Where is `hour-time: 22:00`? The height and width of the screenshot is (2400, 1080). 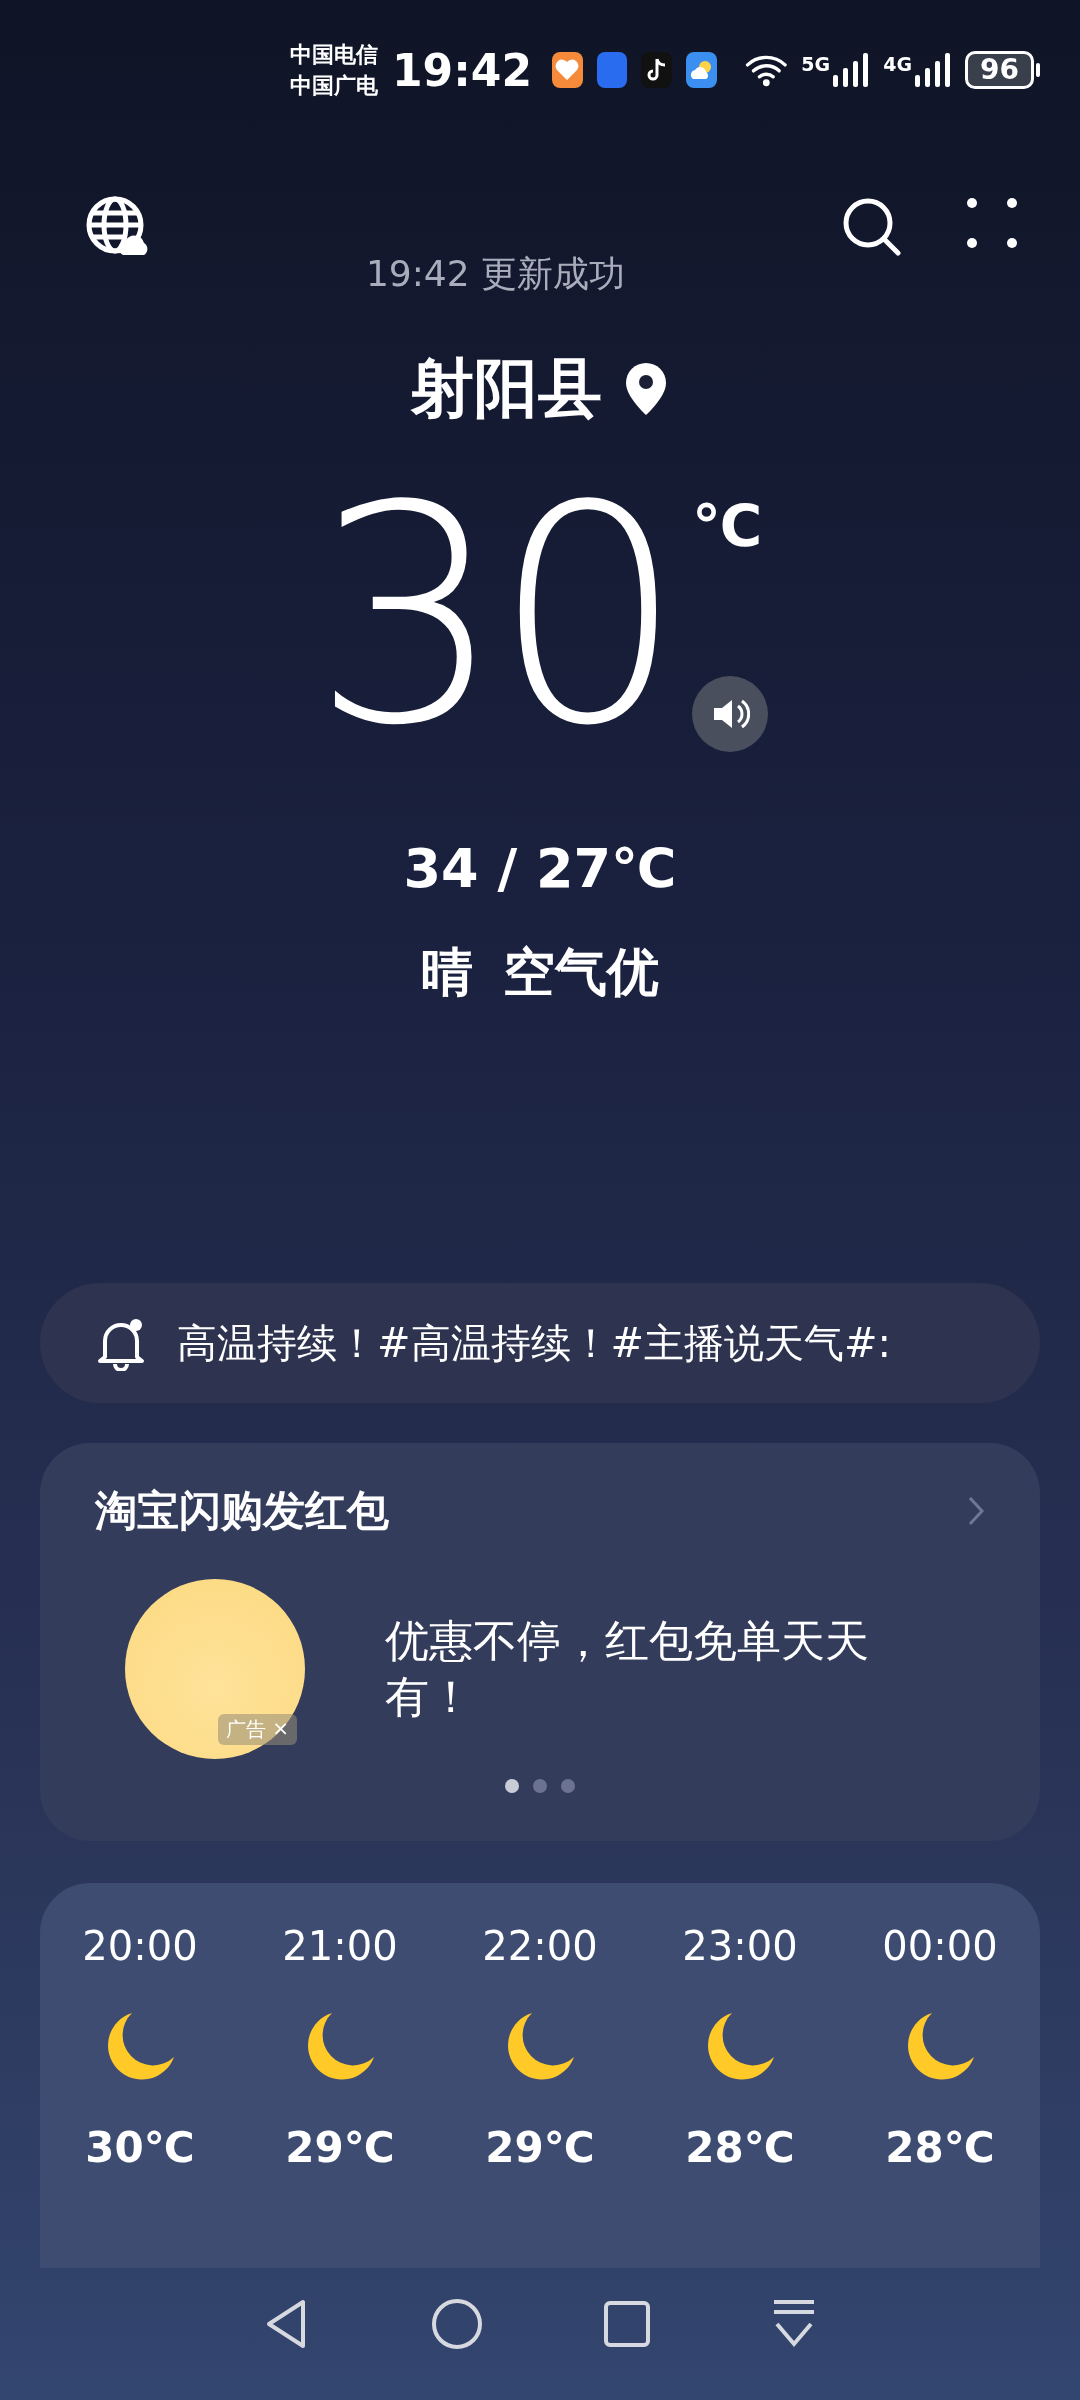
hour-time: 22:00 is located at coordinates (540, 1946).